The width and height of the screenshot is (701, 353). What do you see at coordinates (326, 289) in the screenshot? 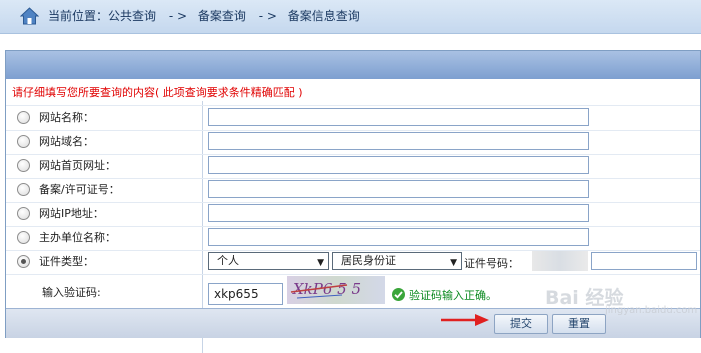
I see `captcha-image-text: XkP6 5 5` at bounding box center [326, 289].